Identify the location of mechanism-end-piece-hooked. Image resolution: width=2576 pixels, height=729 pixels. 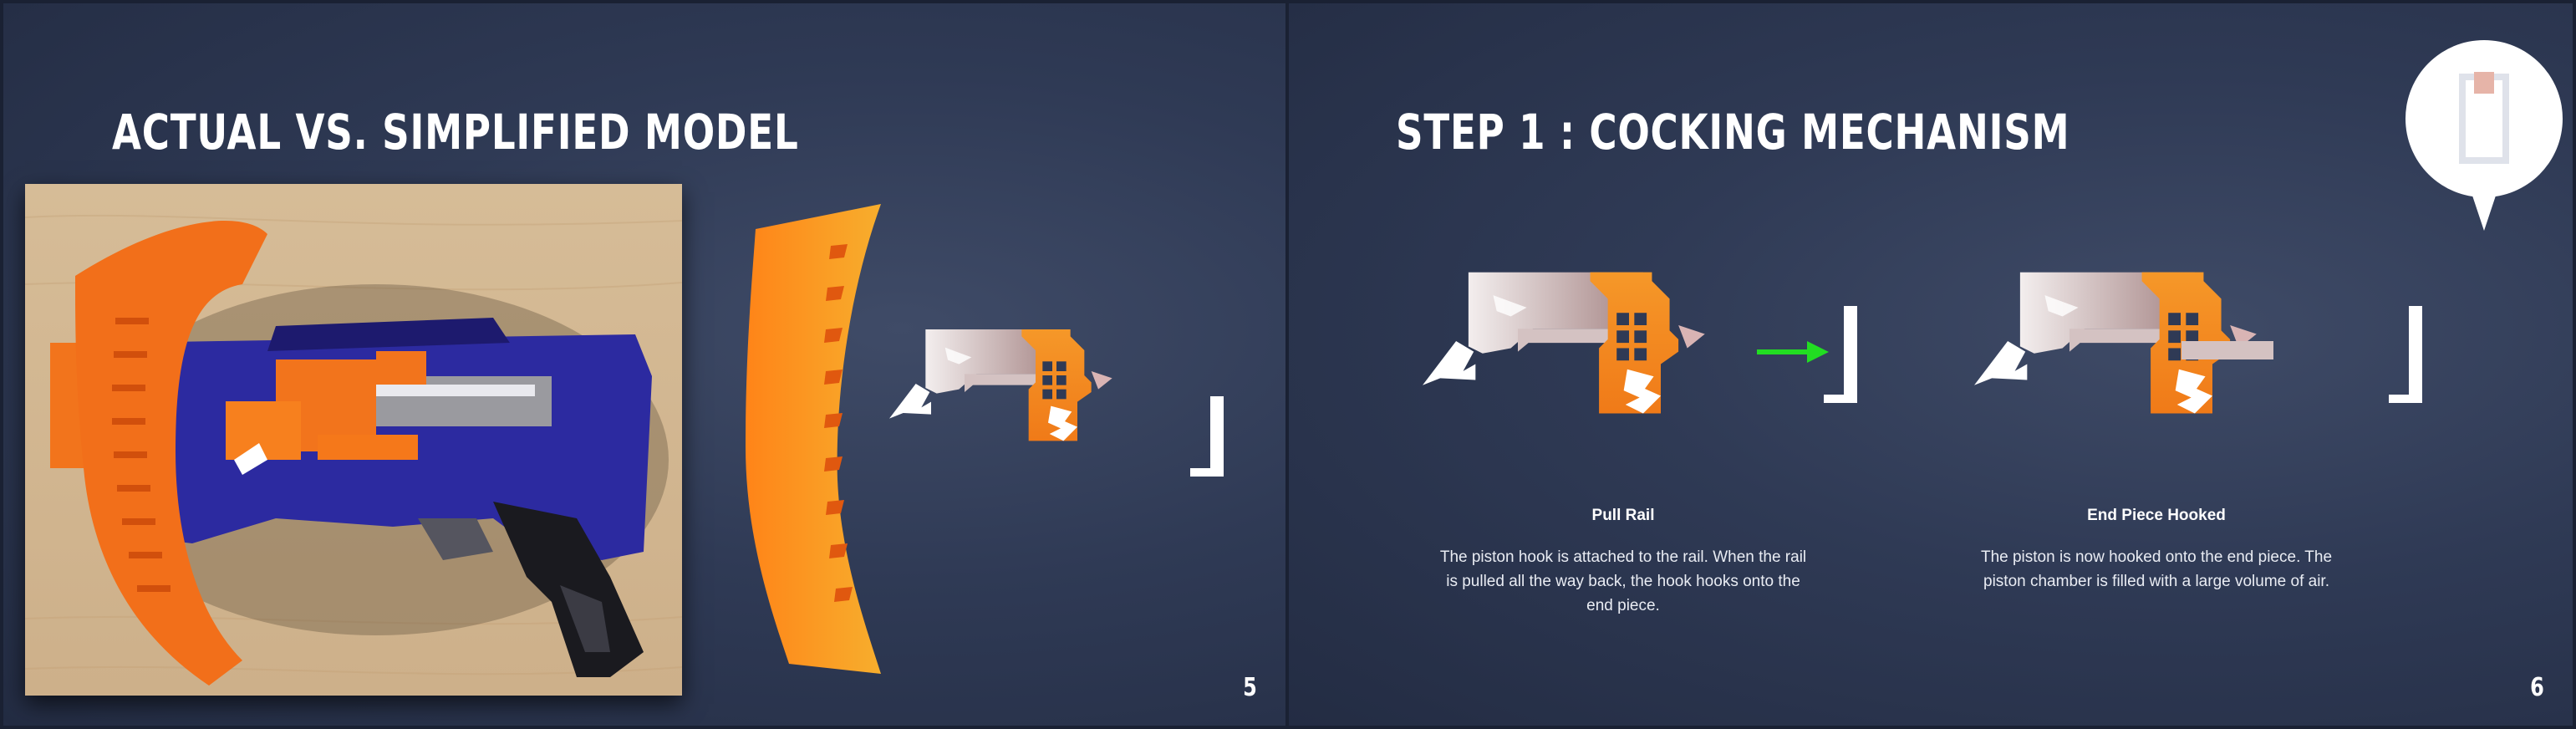
(2133, 404).